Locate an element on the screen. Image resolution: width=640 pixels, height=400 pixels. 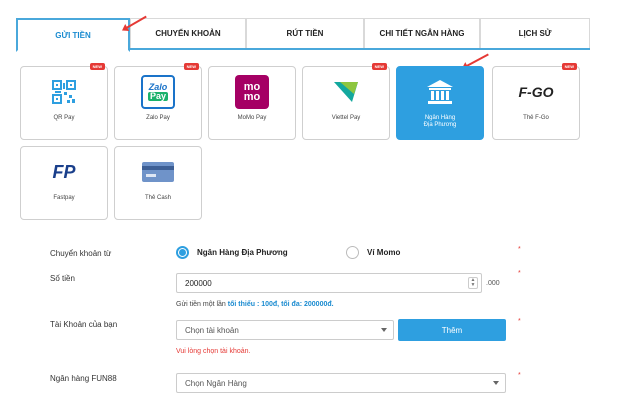
hint-limits: tối thiểu : 100đ, tối đa: 200000đ. is located at coordinates (280, 304).